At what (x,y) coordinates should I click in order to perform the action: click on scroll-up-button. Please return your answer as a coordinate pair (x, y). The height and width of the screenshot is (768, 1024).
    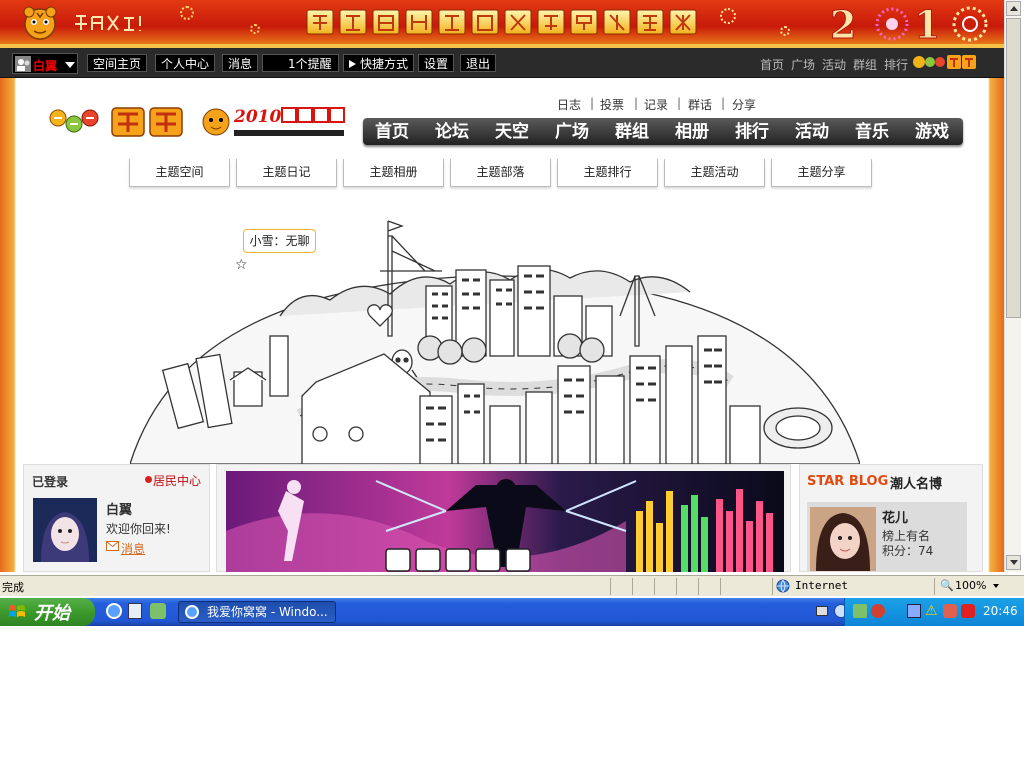
    Looking at the image, I should click on (1013, 8).